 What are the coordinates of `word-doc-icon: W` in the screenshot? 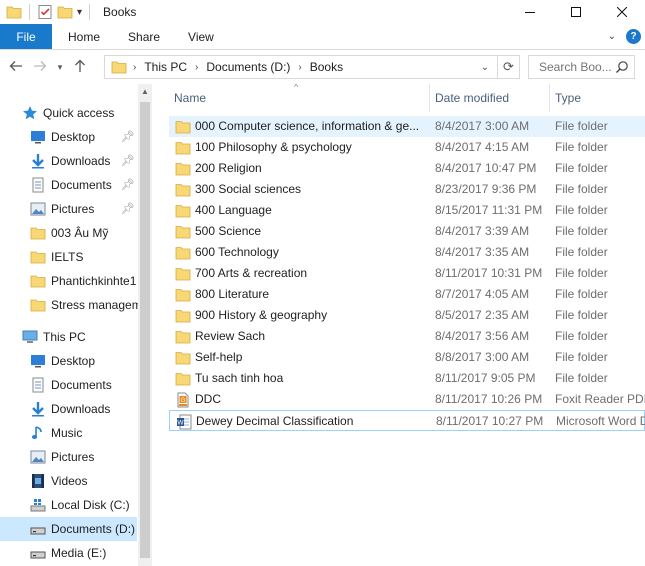 It's located at (184, 422).